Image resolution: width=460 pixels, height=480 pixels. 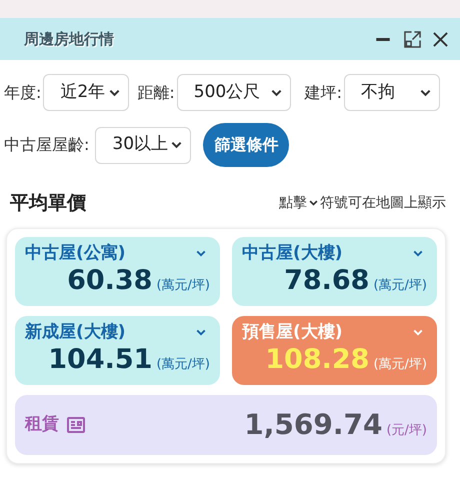 I want to click on filter-label: 距離:, so click(x=156, y=93).